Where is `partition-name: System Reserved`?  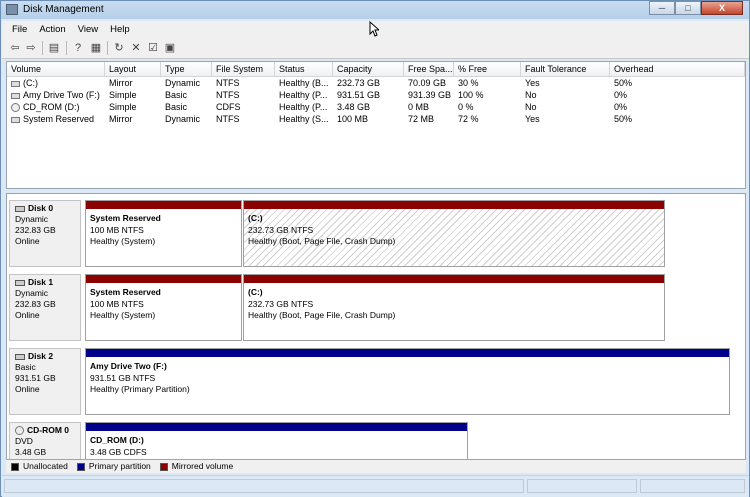 partition-name: System Reserved is located at coordinates (125, 292).